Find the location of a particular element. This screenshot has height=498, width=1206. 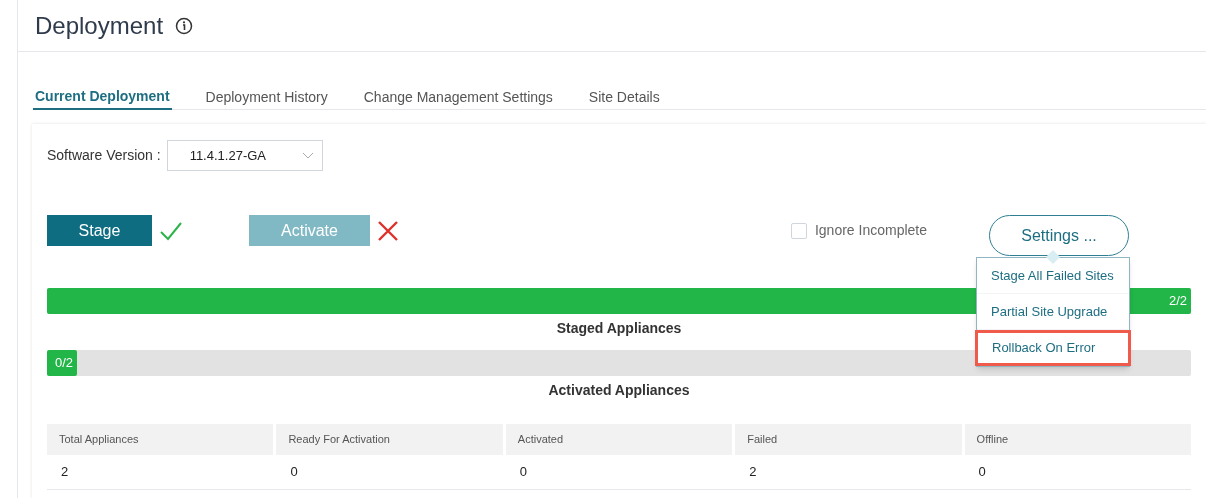

tab: Deployment History is located at coordinates (266, 97).